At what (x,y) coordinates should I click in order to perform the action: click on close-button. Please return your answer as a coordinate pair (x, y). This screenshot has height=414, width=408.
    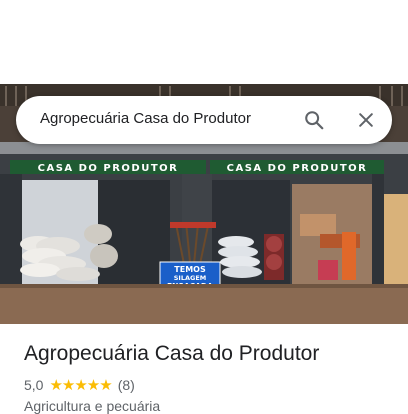
    Looking at the image, I should click on (366, 120).